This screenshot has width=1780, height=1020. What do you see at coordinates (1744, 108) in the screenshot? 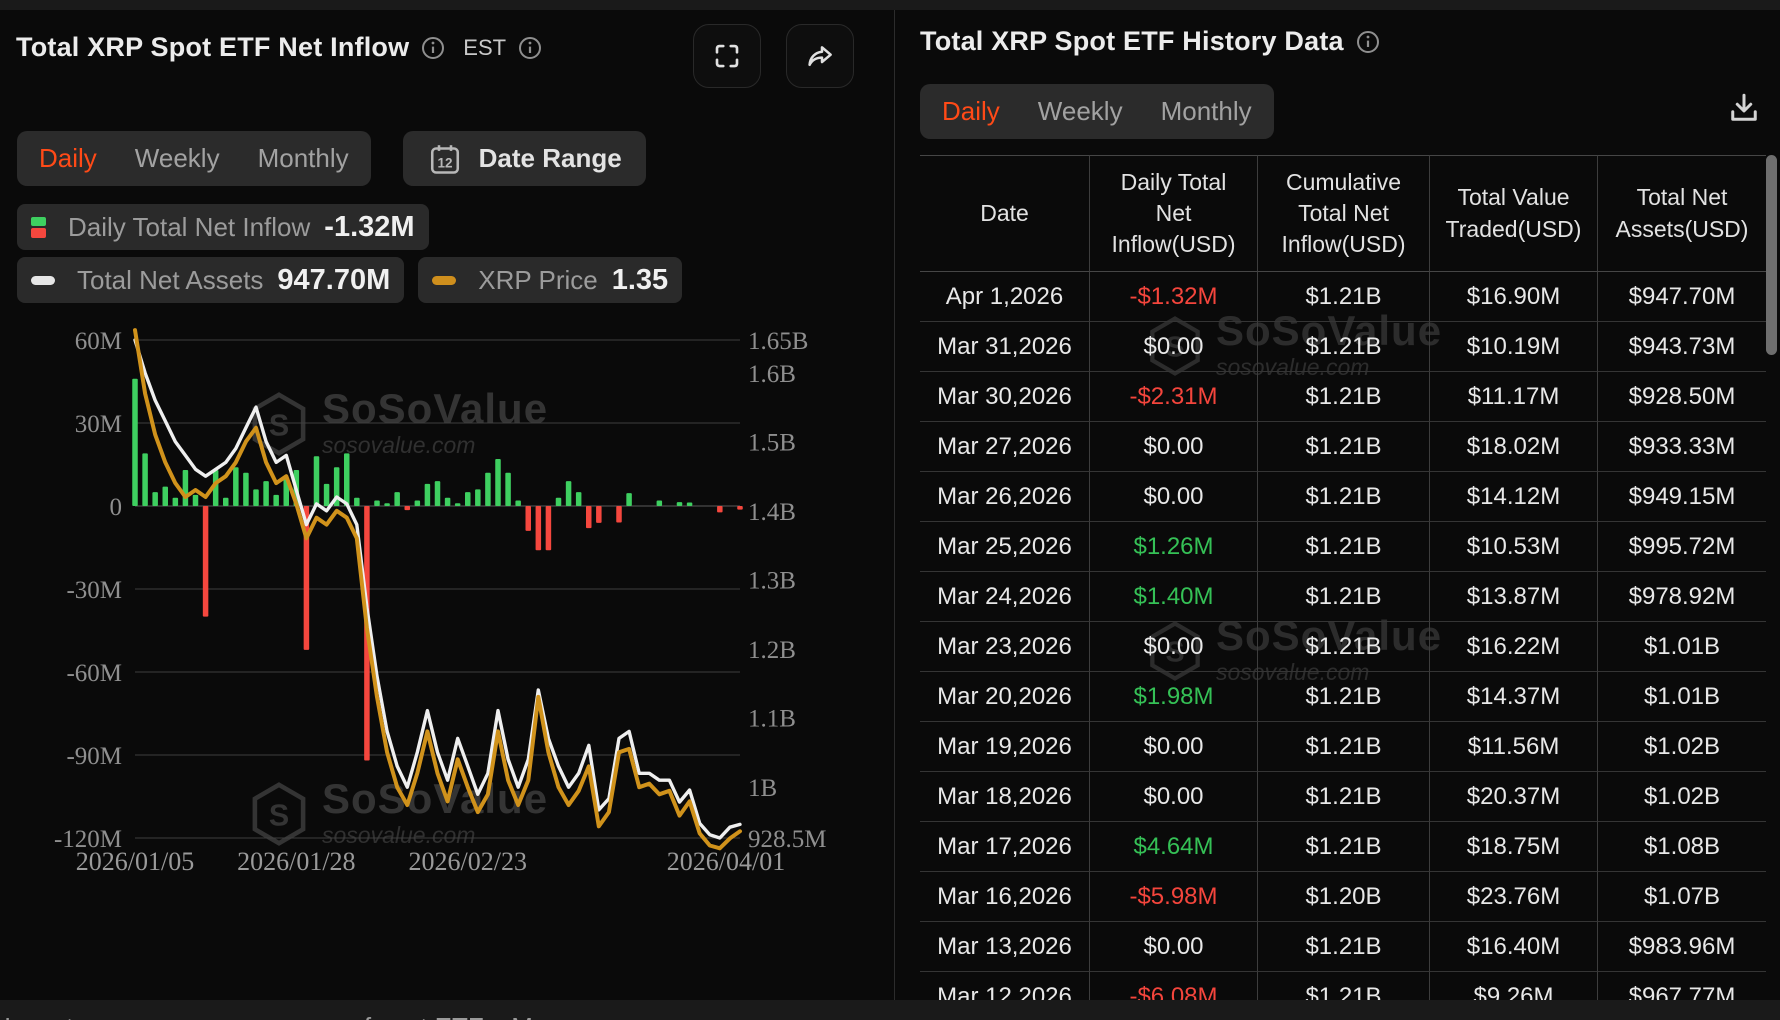
I see `download-button` at bounding box center [1744, 108].